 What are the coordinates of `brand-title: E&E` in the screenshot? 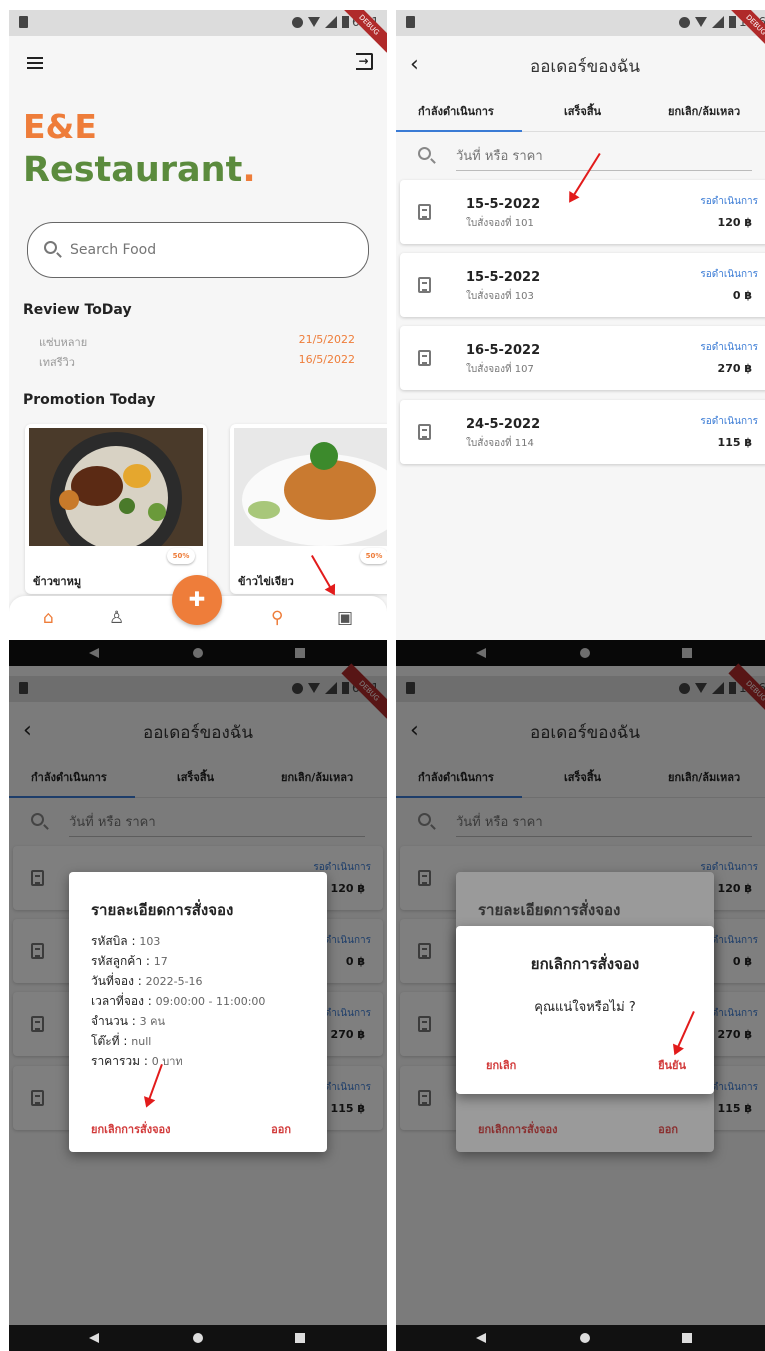 It's located at (60, 126).